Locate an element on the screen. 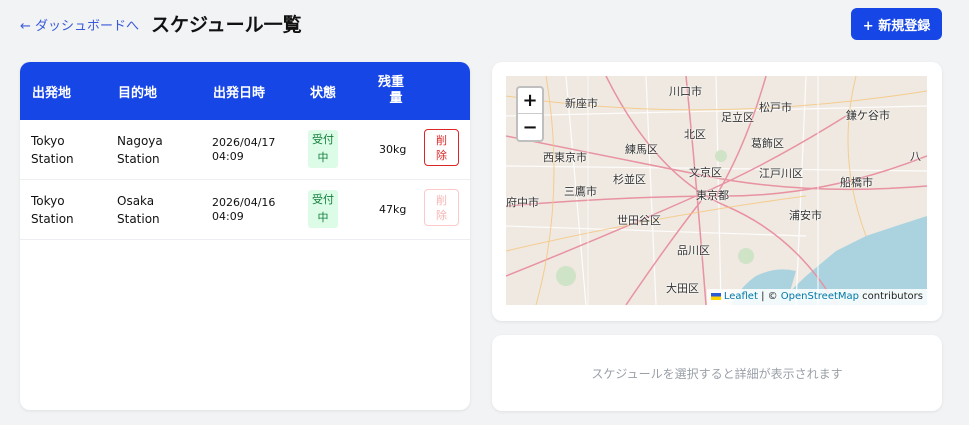 The height and width of the screenshot is (425, 969). zoom-in-button: + is located at coordinates (530, 101).